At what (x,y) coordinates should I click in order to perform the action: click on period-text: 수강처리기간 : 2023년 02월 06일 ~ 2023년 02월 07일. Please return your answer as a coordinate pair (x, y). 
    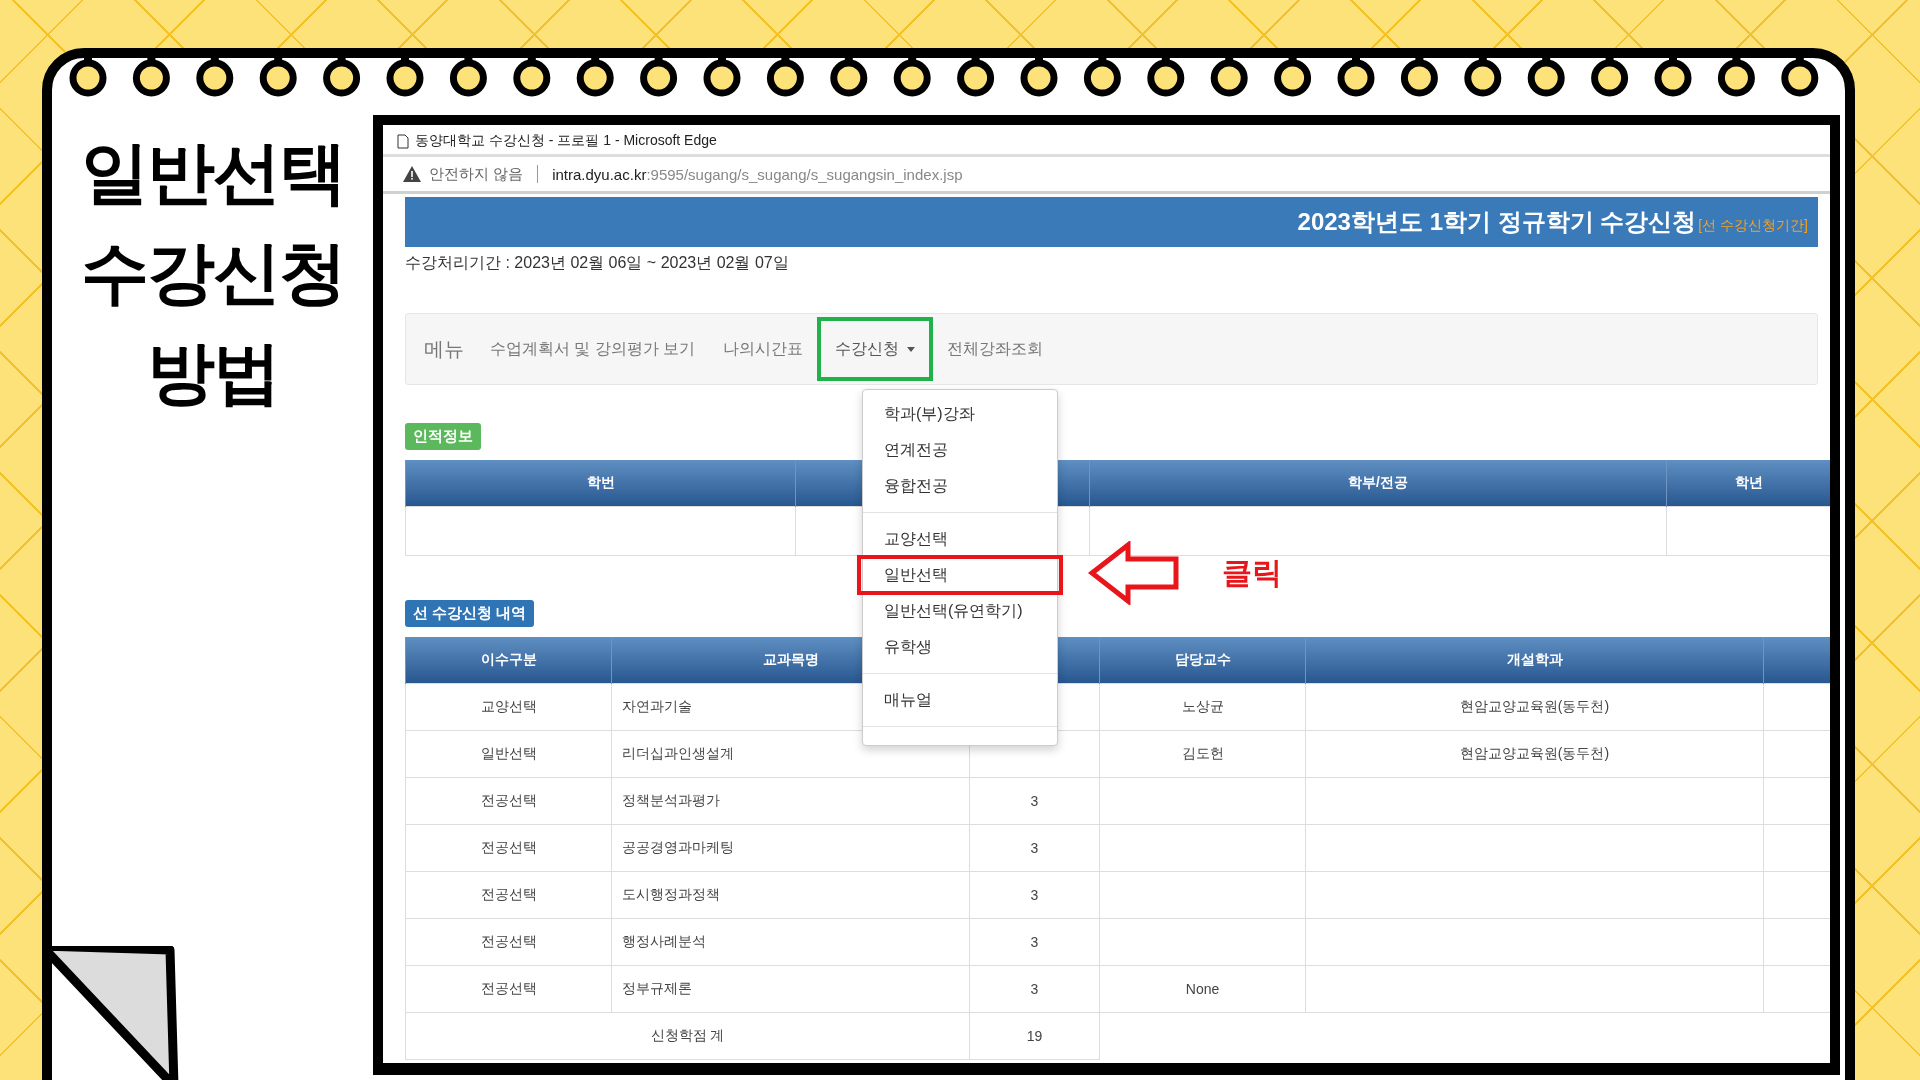
    Looking at the image, I should click on (597, 263).